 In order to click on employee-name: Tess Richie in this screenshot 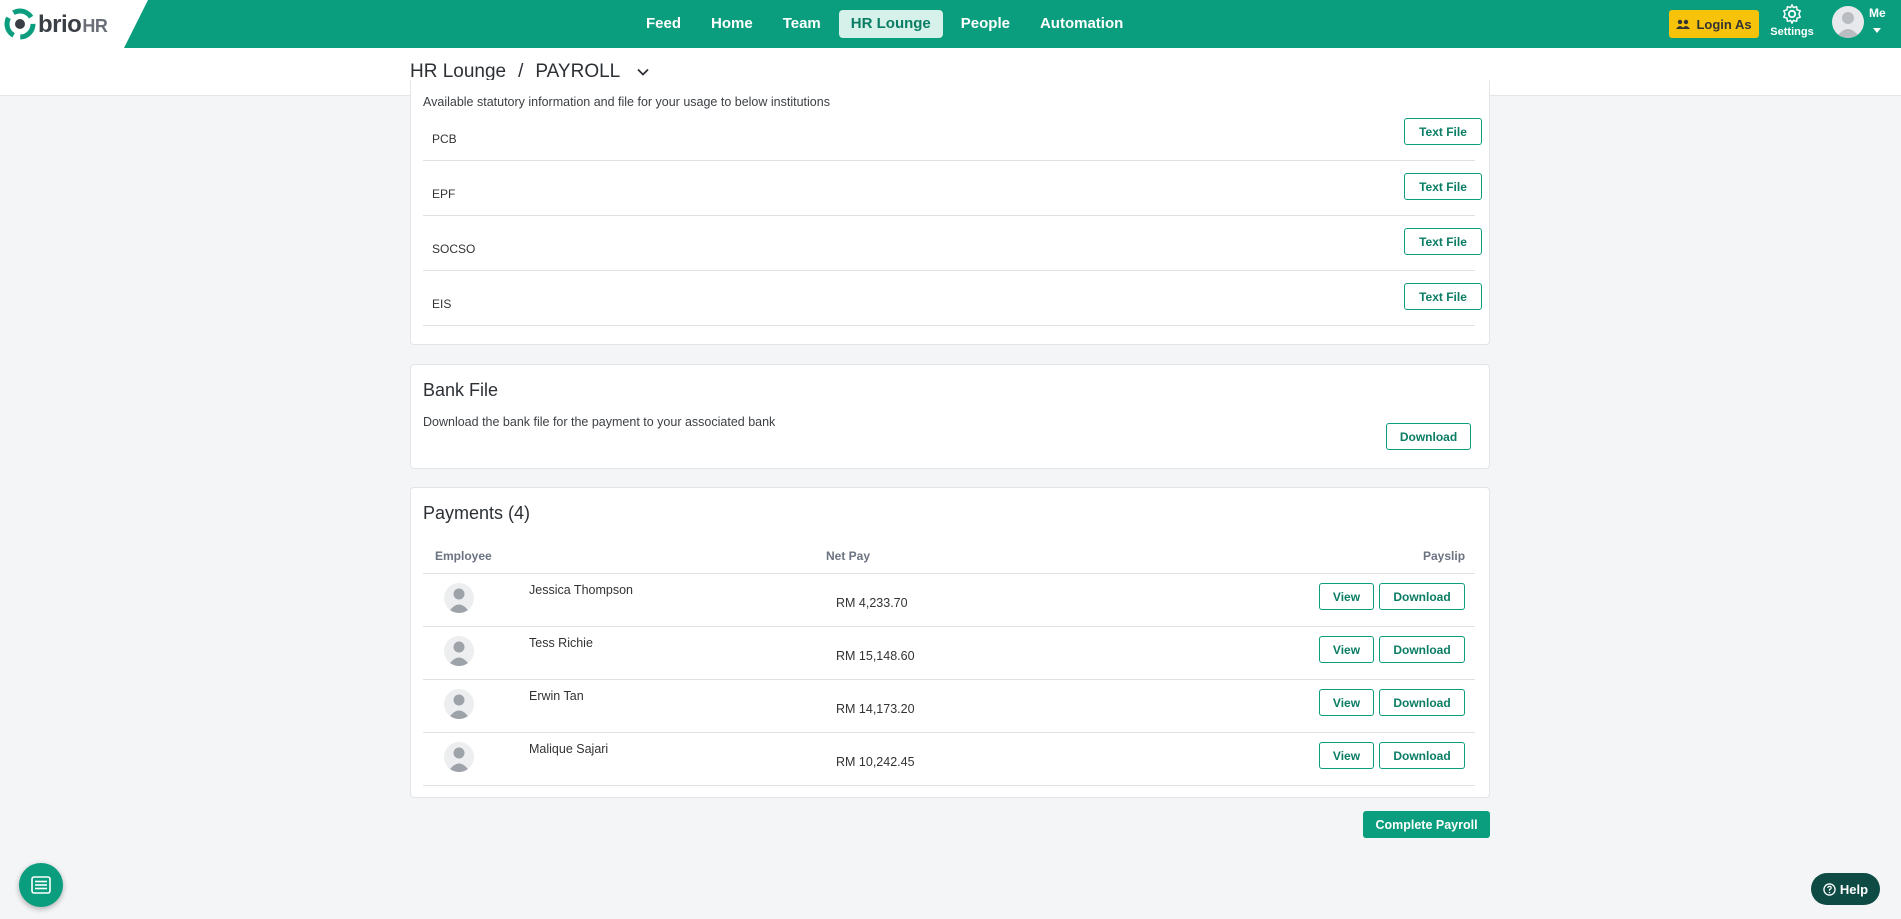, I will do `click(561, 643)`.